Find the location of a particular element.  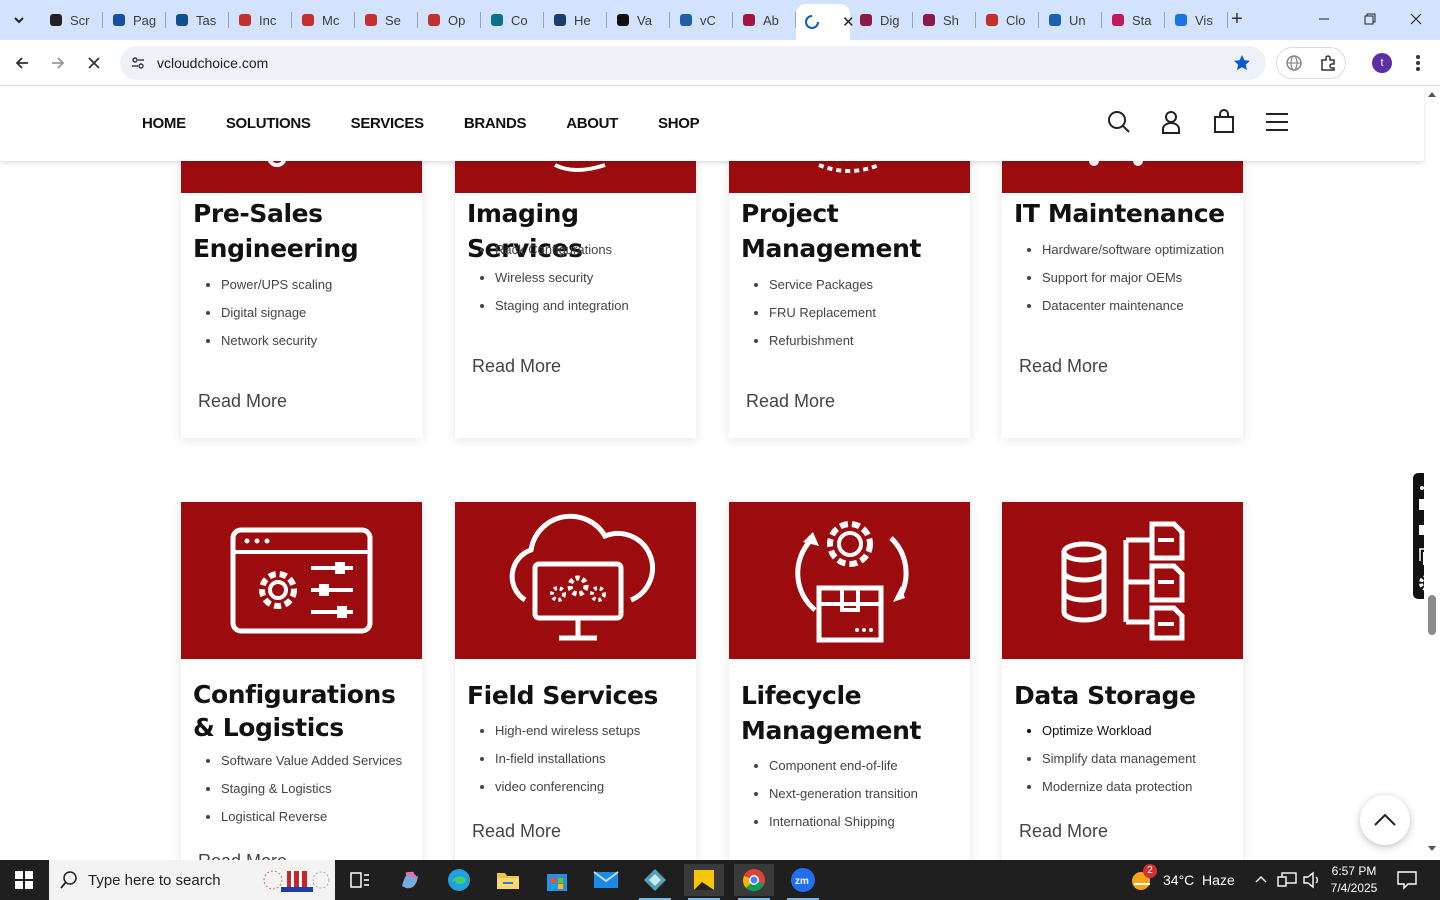

page-scrollbar is located at coordinates (1432, 473).